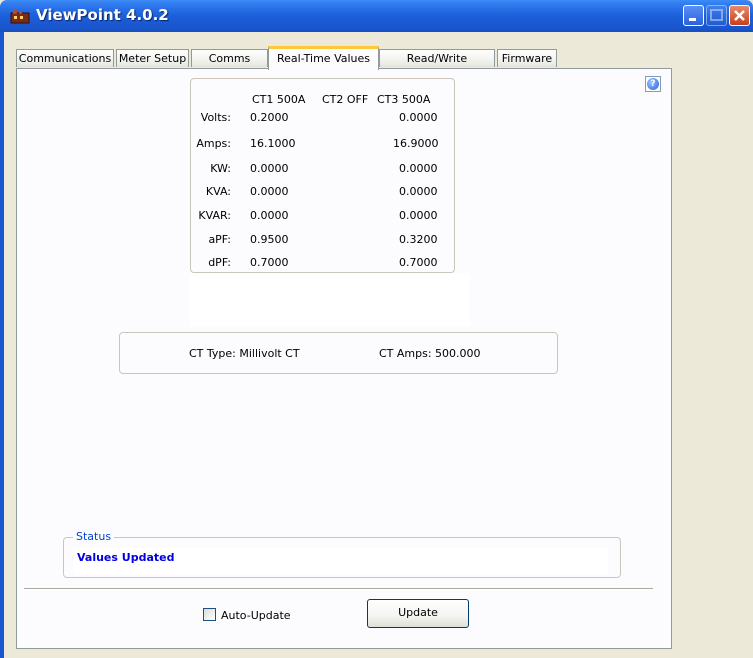 This screenshot has height=658, width=753. Describe the element at coordinates (323, 58) in the screenshot. I see `tab-real-time-values: Real-Time Values` at that location.